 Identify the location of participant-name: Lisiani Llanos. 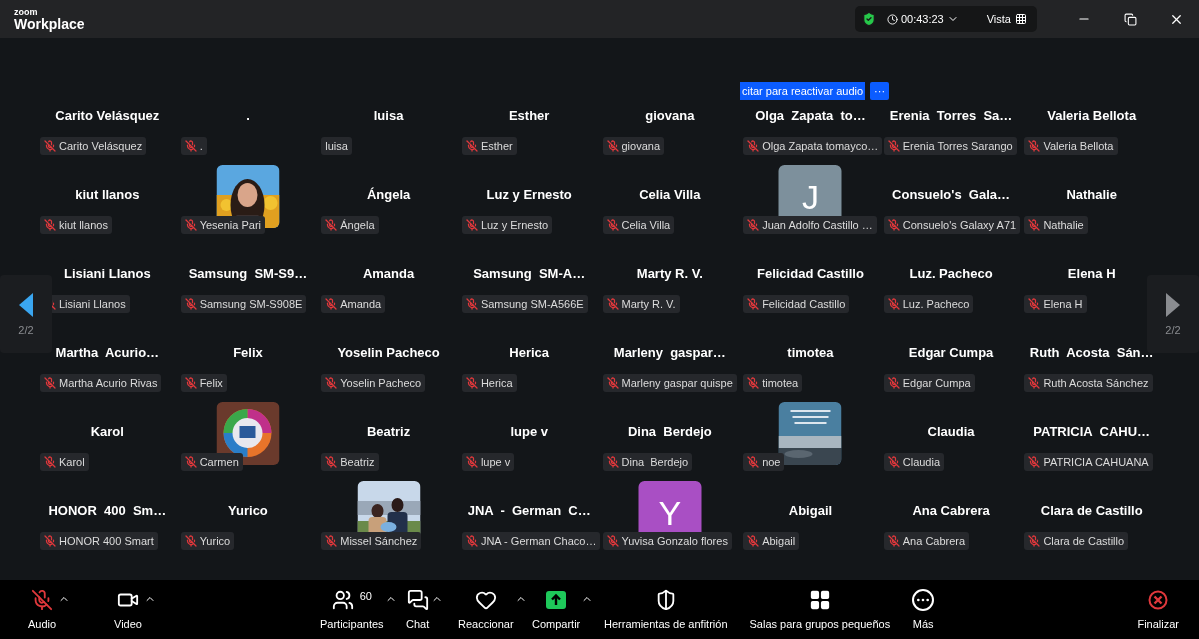
(107, 274).